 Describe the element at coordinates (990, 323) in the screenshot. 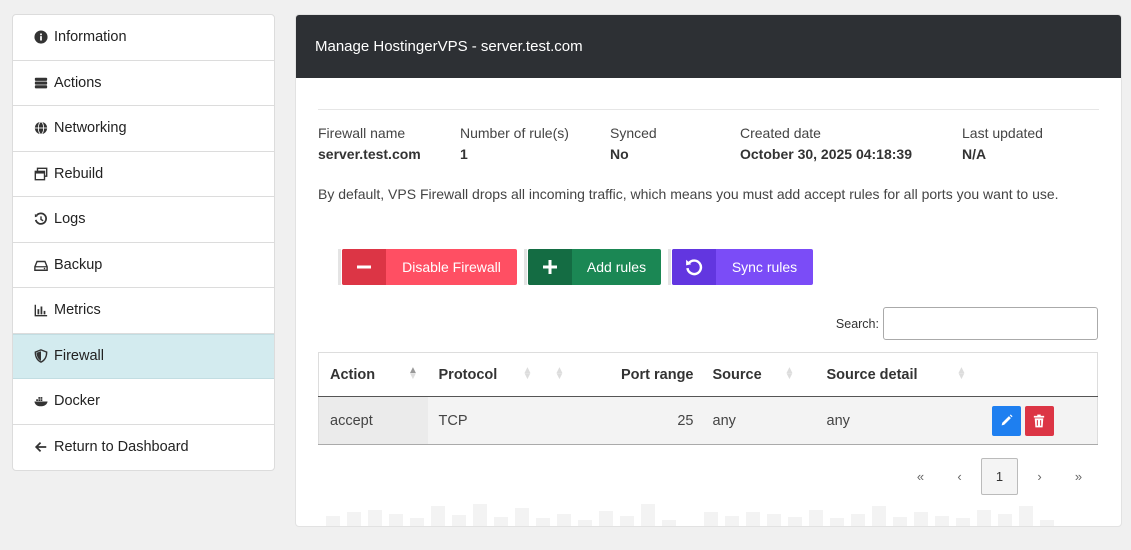

I see `search-input` at that location.